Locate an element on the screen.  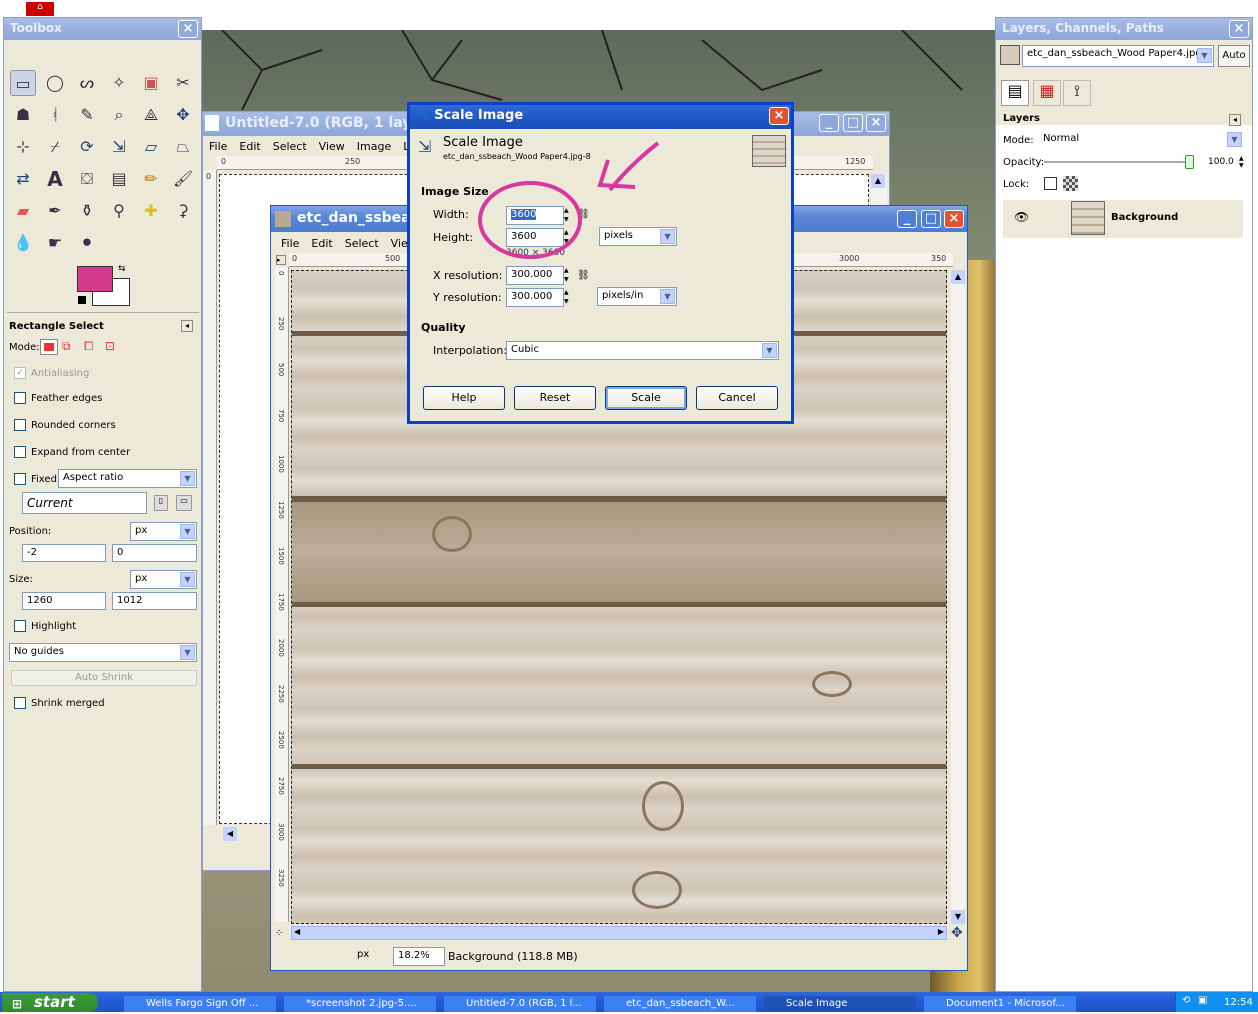
expand-from-center-option: Expand from center is located at coordinates (72, 452).